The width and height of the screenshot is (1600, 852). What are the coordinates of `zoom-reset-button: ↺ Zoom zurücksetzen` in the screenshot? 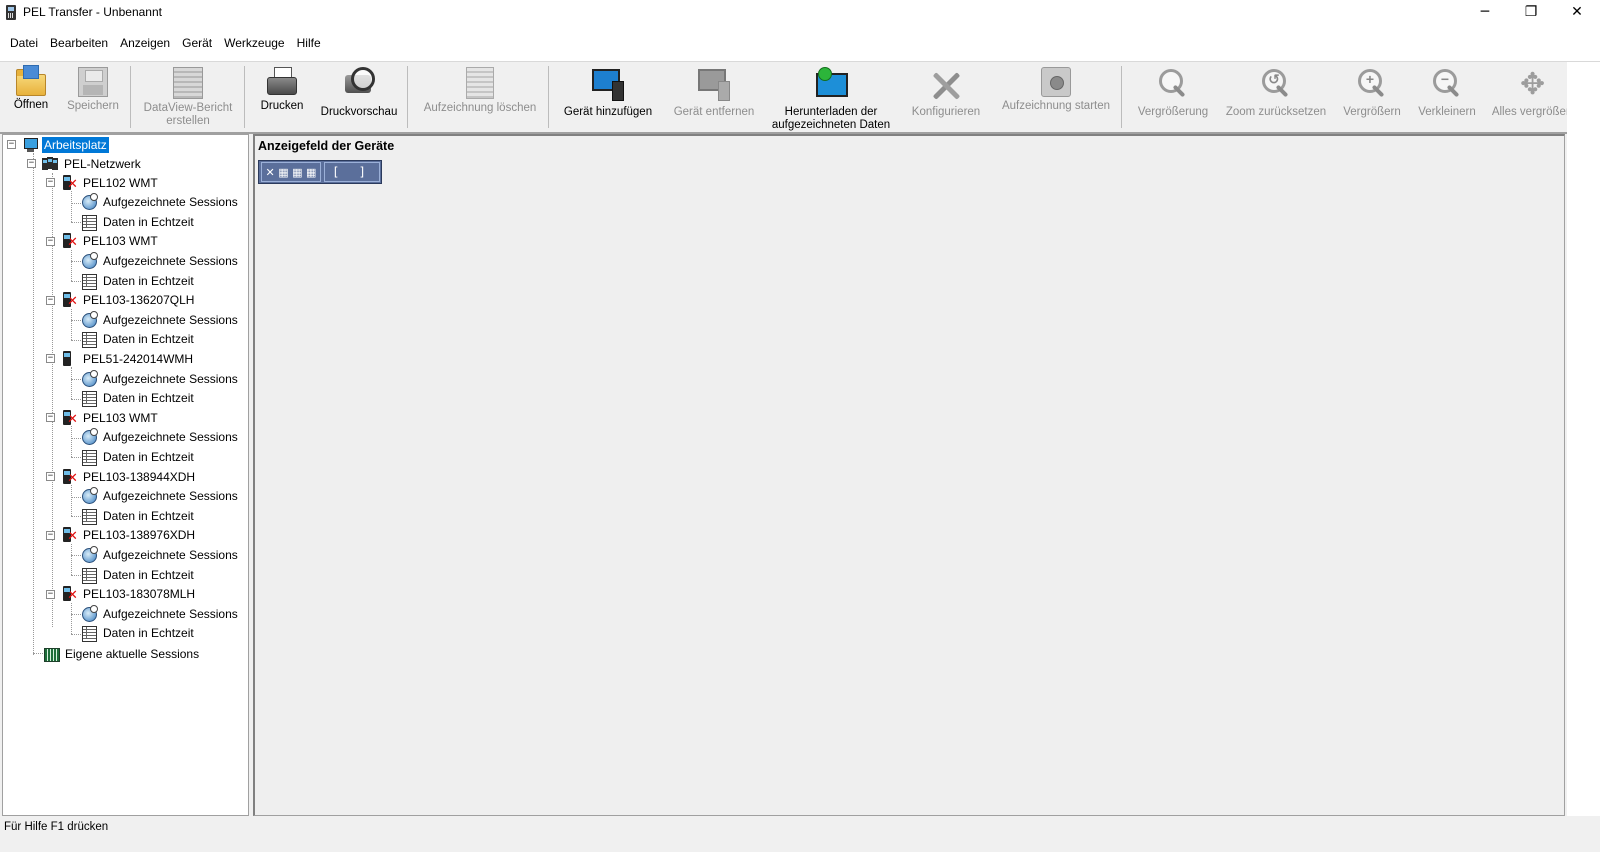 It's located at (1276, 97).